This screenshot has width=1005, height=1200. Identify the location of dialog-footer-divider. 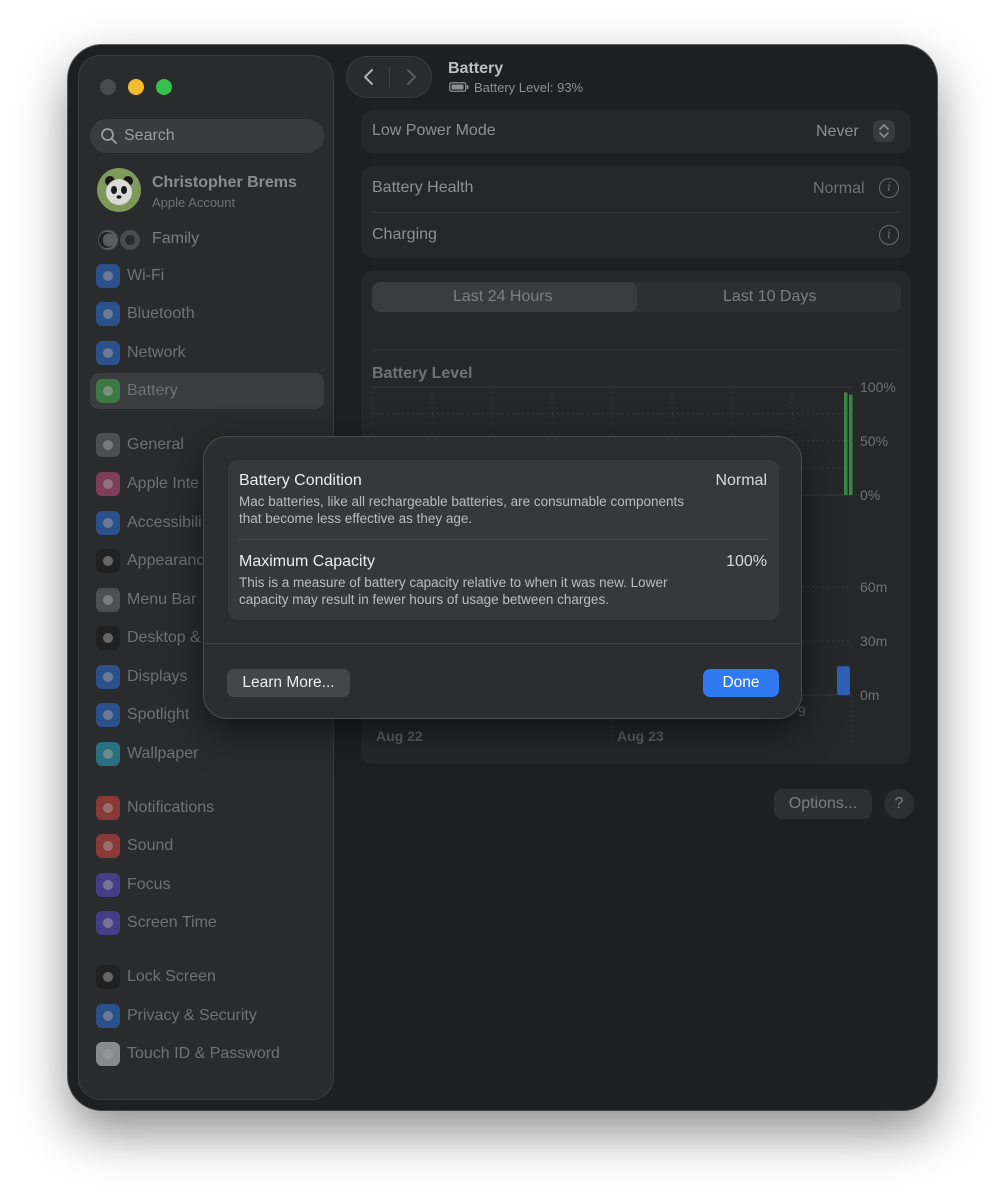
(502, 643).